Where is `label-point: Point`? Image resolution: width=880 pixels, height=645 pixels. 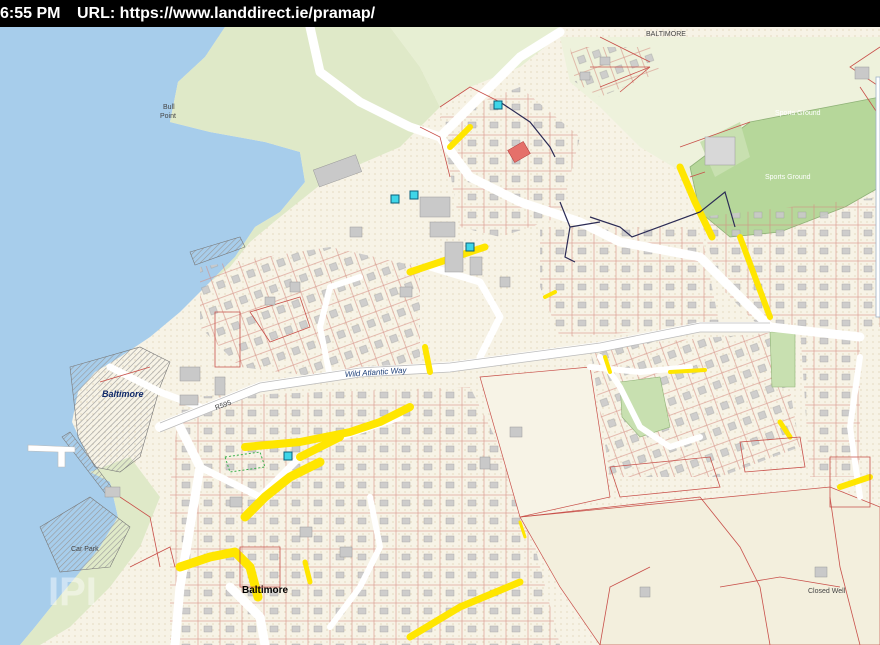
label-point: Point is located at coordinates (168, 116).